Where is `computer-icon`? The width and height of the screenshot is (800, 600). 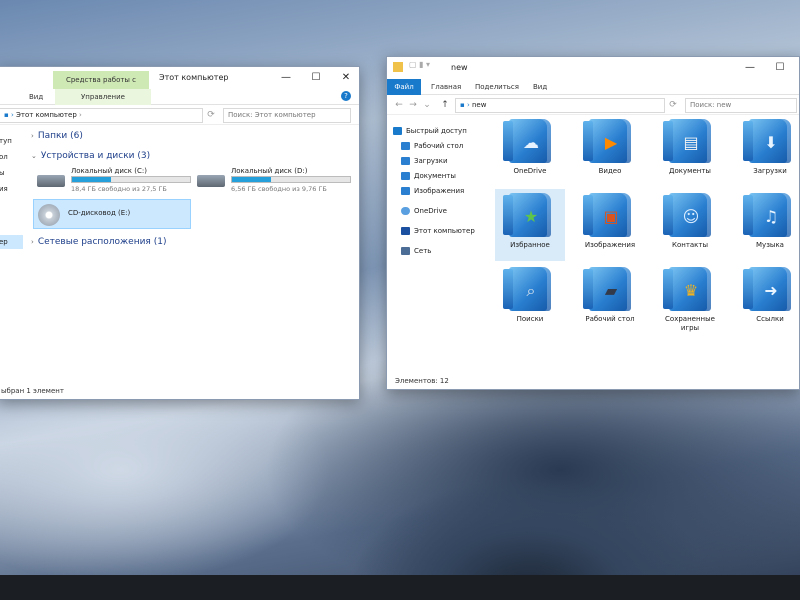 computer-icon is located at coordinates (405, 231).